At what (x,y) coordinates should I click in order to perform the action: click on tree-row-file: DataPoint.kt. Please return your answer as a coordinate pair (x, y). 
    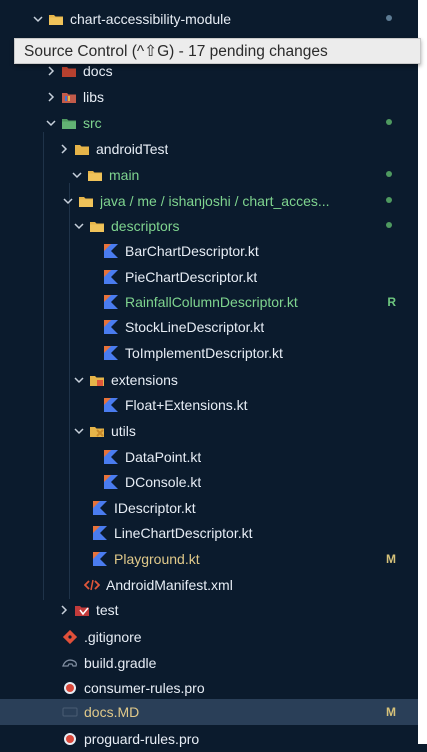
    Looking at the image, I should click on (209, 457).